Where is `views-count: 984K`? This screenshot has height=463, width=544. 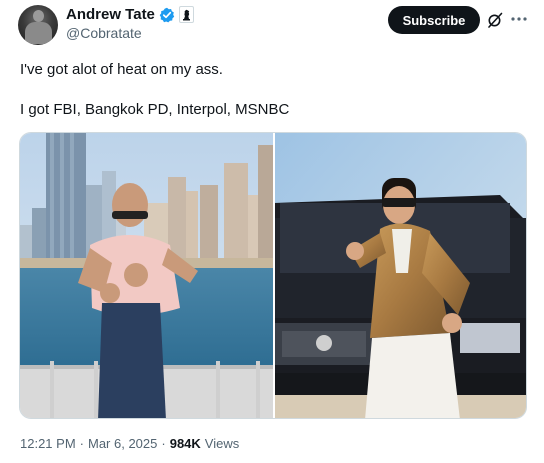 views-count: 984K is located at coordinates (185, 443).